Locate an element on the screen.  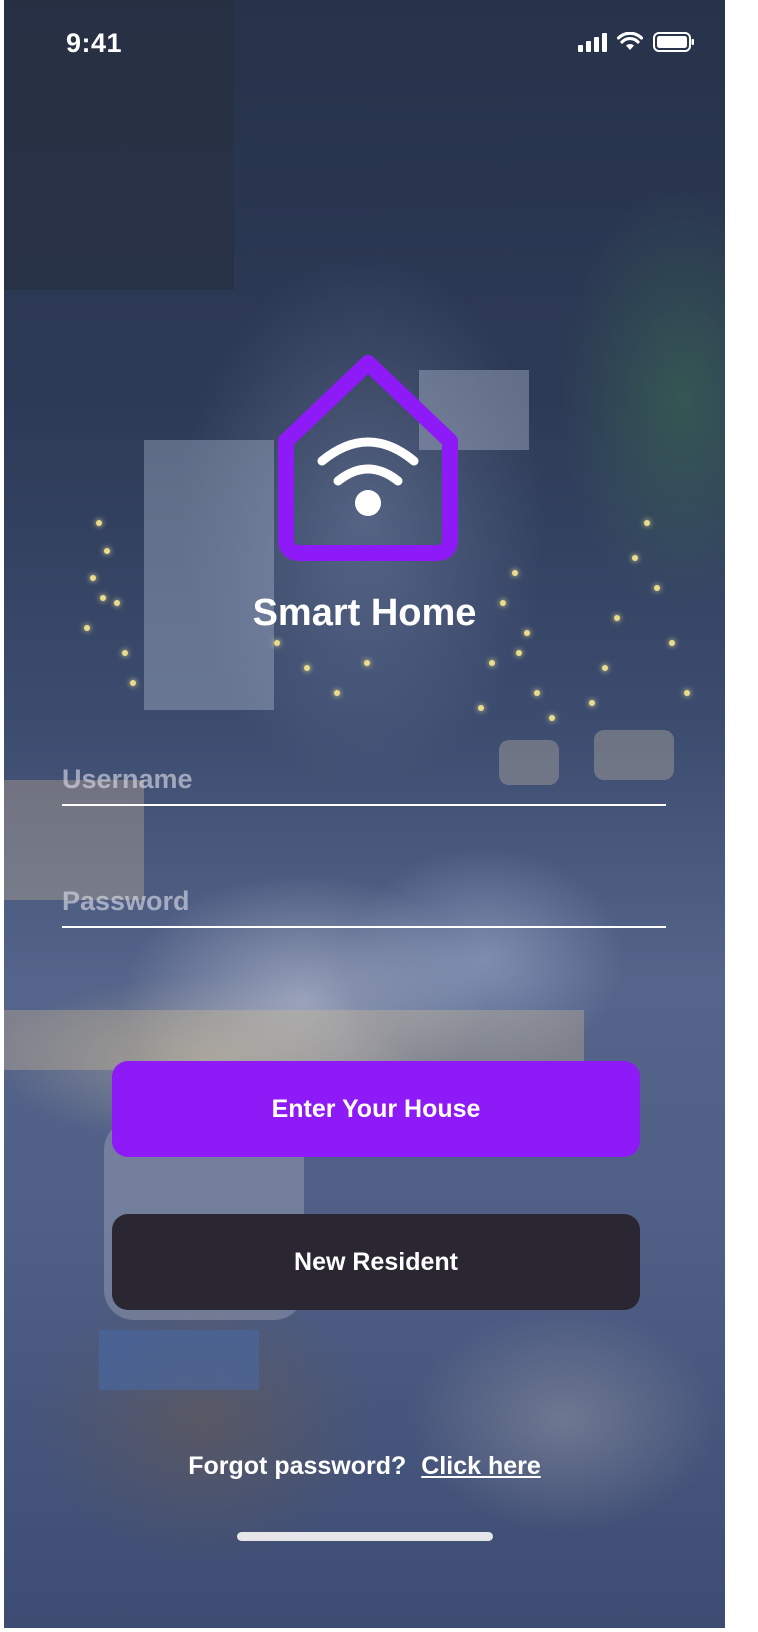
battery-icon is located at coordinates (673, 42).